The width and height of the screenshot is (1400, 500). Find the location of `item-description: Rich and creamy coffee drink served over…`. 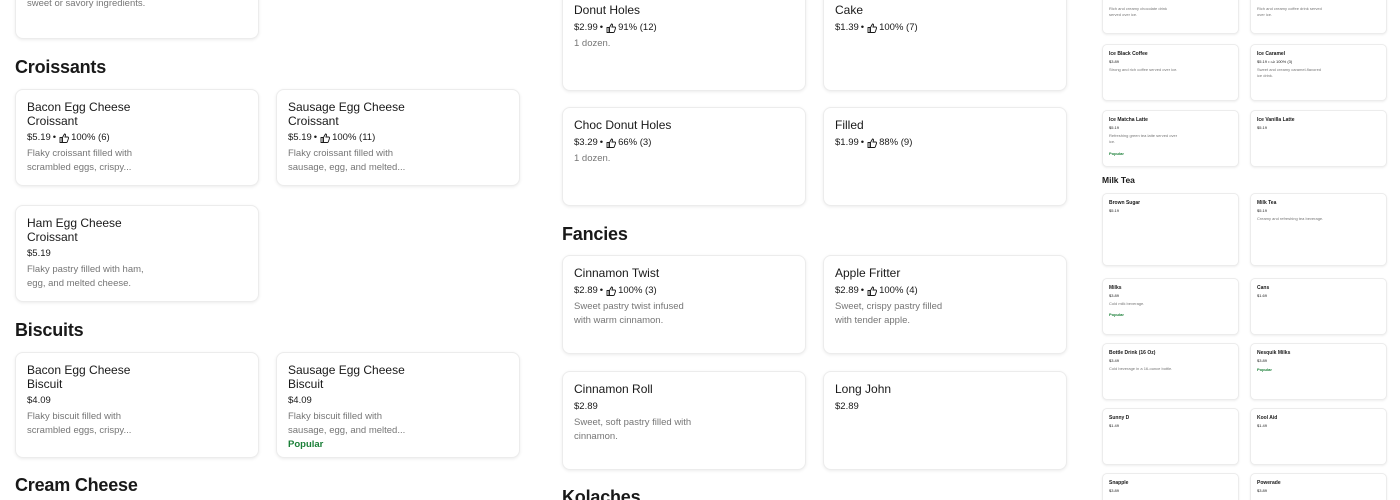

item-description: Rich and creamy coffee drink served over… is located at coordinates (1289, 11).